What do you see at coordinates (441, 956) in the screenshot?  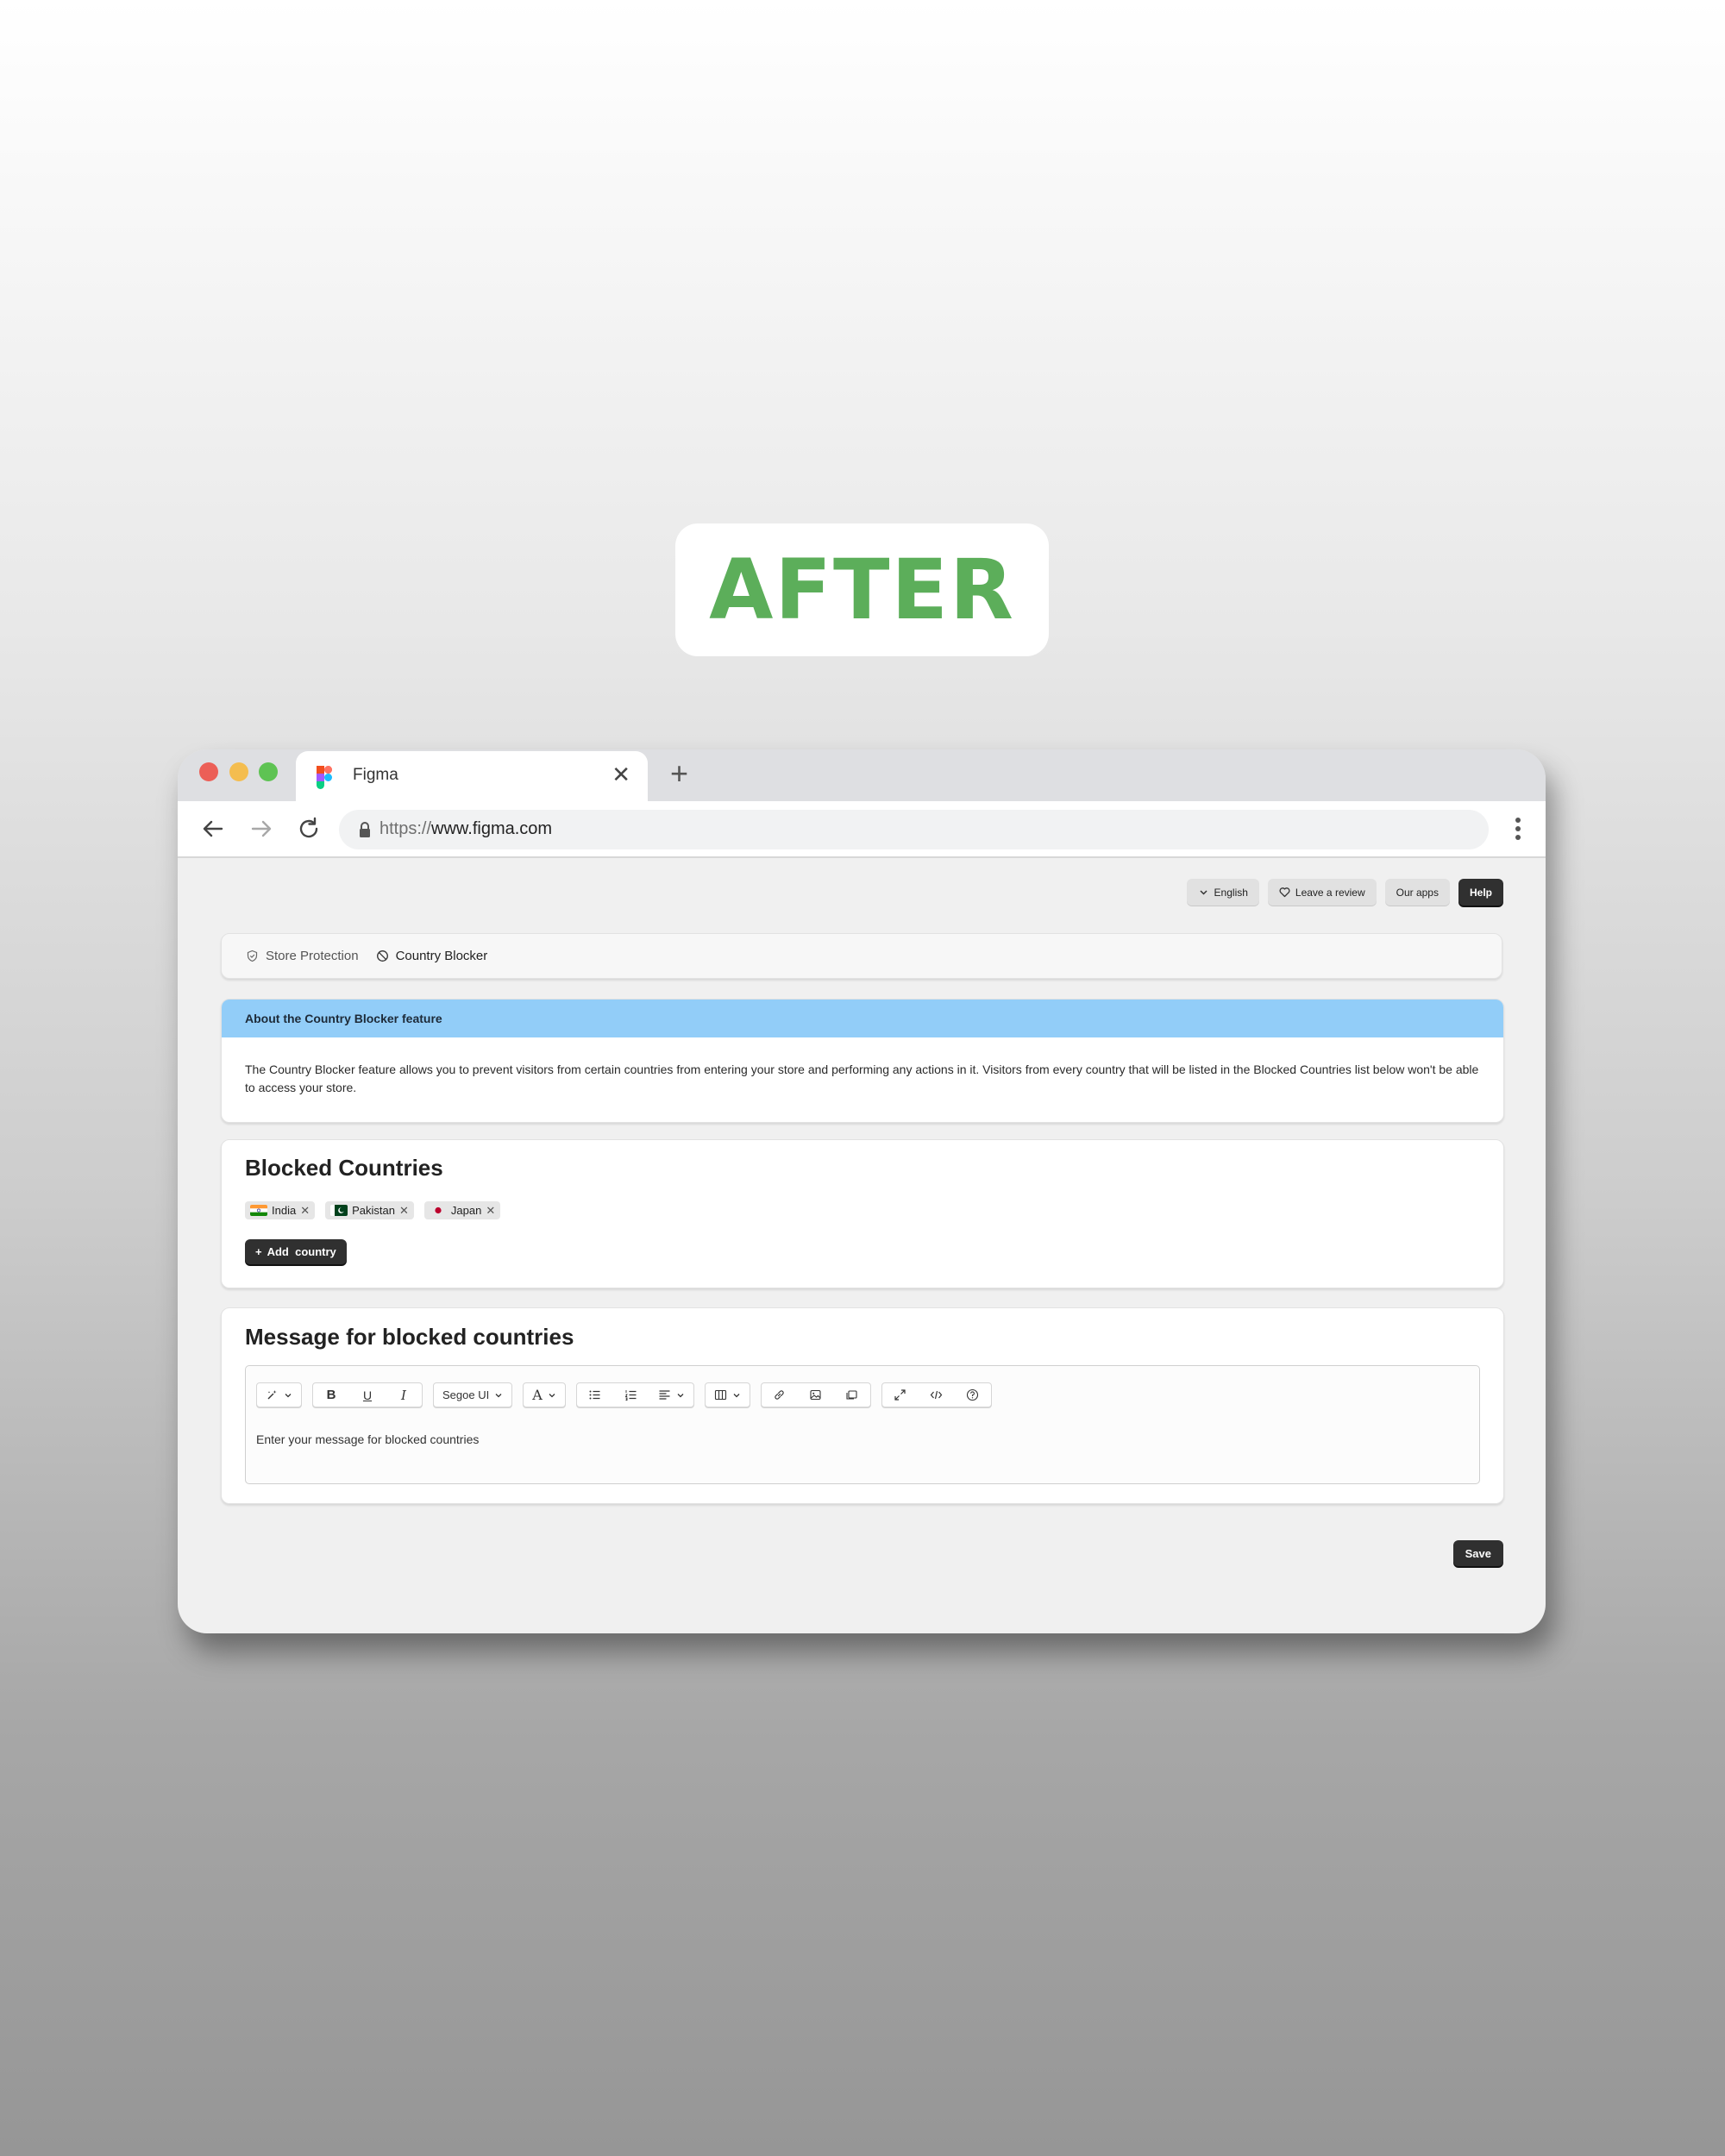 I see `breadcrumb-label: Country Blocker` at bounding box center [441, 956].